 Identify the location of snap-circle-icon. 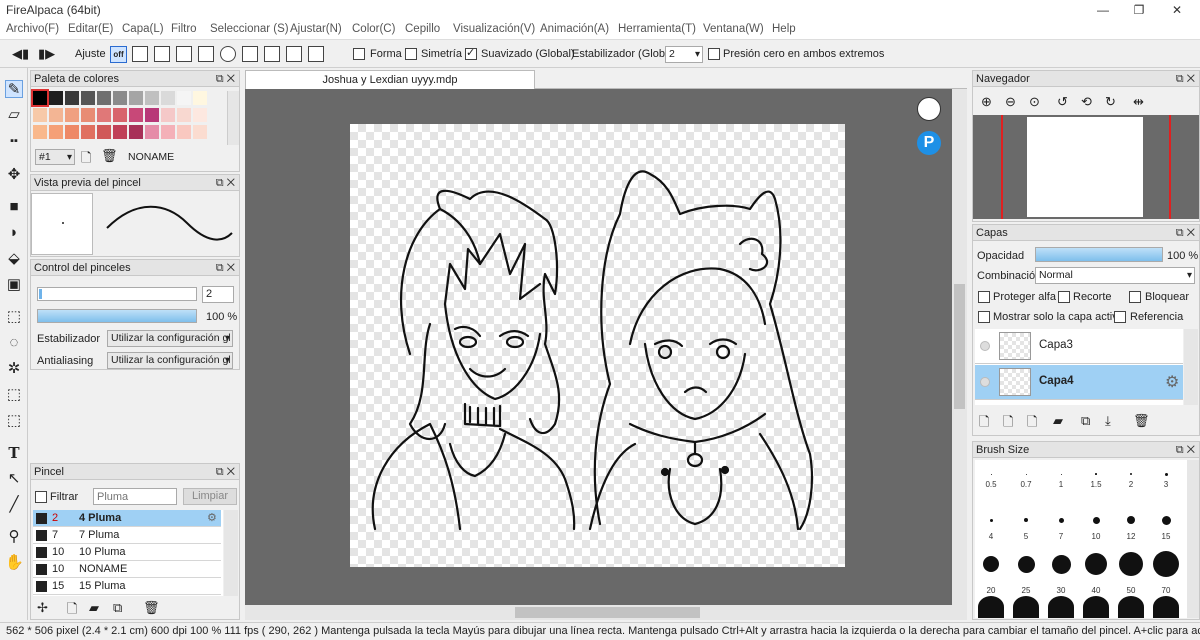
(228, 54).